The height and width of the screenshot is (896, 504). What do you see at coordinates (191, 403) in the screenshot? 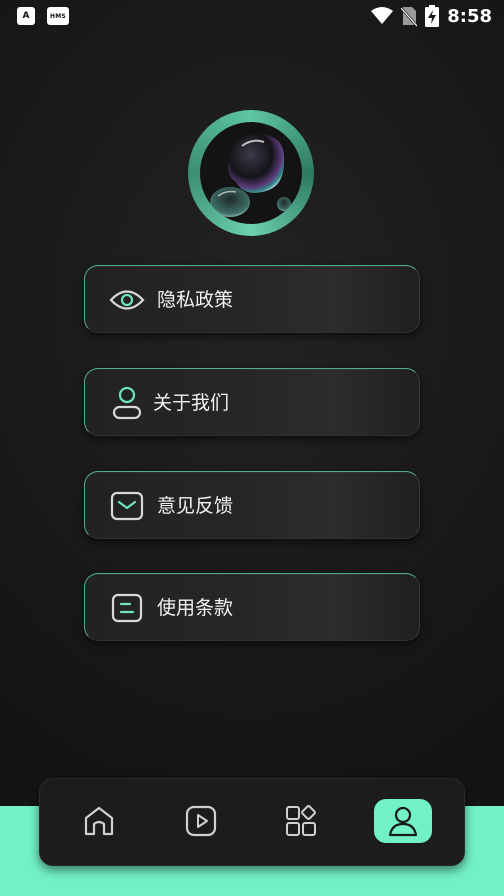
I see `menu-item-label: 关于我们` at bounding box center [191, 403].